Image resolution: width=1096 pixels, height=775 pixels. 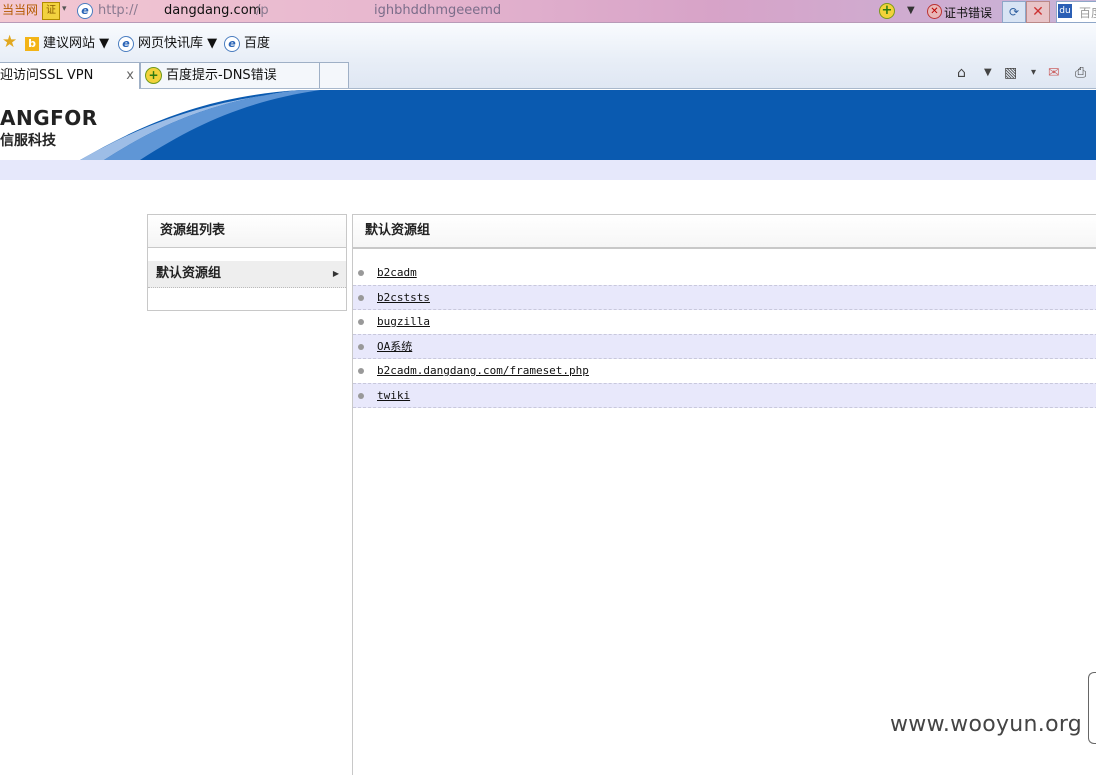 I want to click on search-input: du 百度, so click(x=1076, y=12).